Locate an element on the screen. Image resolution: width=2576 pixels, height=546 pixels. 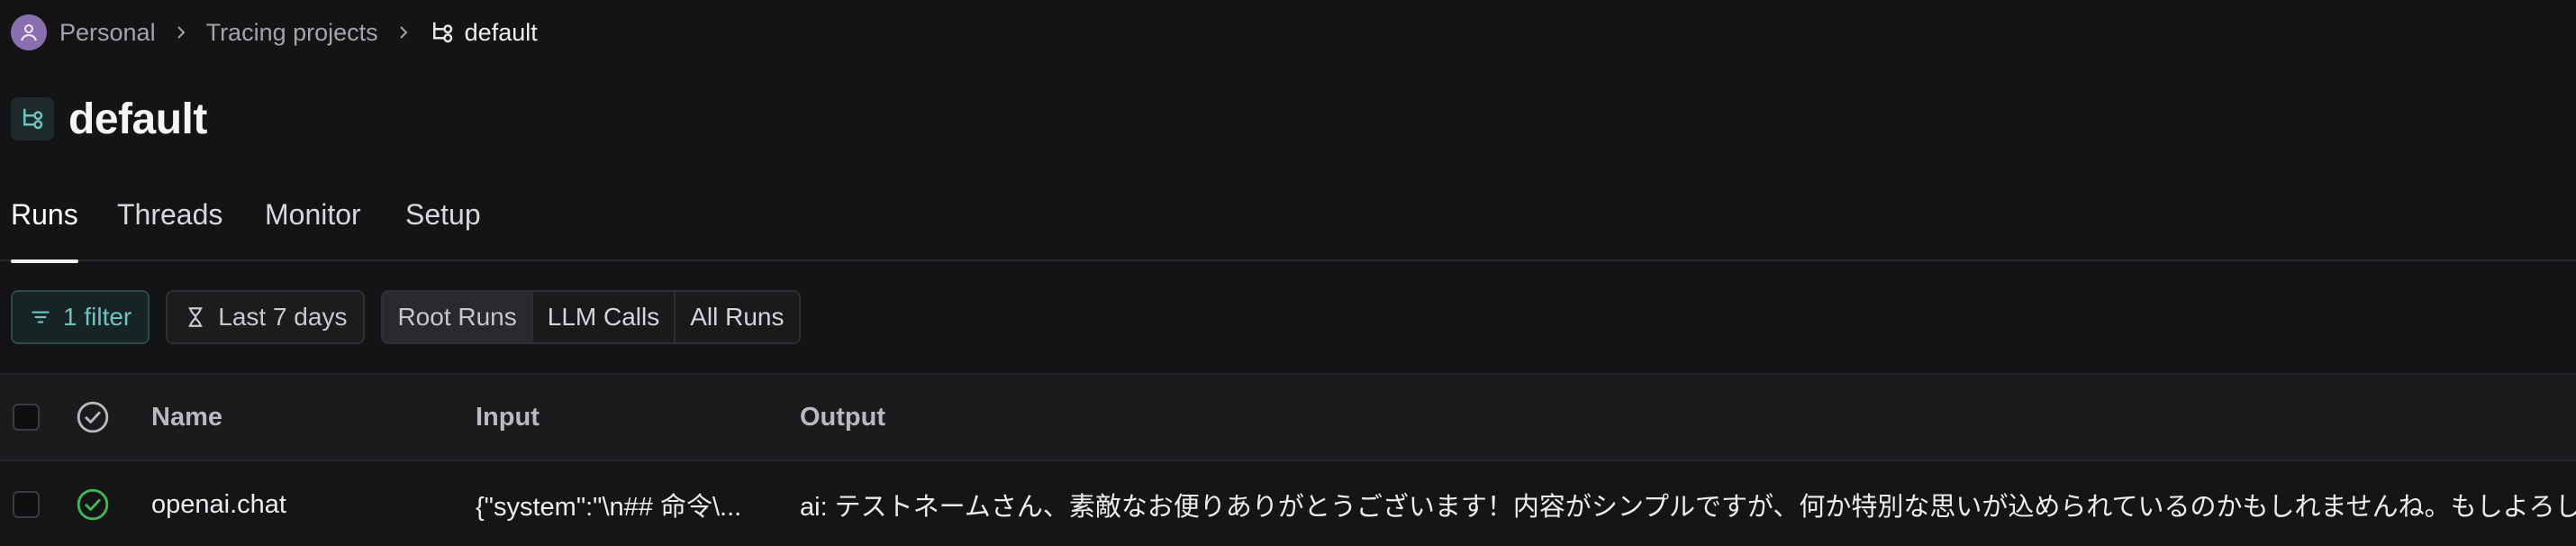
column-header-name: Name is located at coordinates (186, 417).